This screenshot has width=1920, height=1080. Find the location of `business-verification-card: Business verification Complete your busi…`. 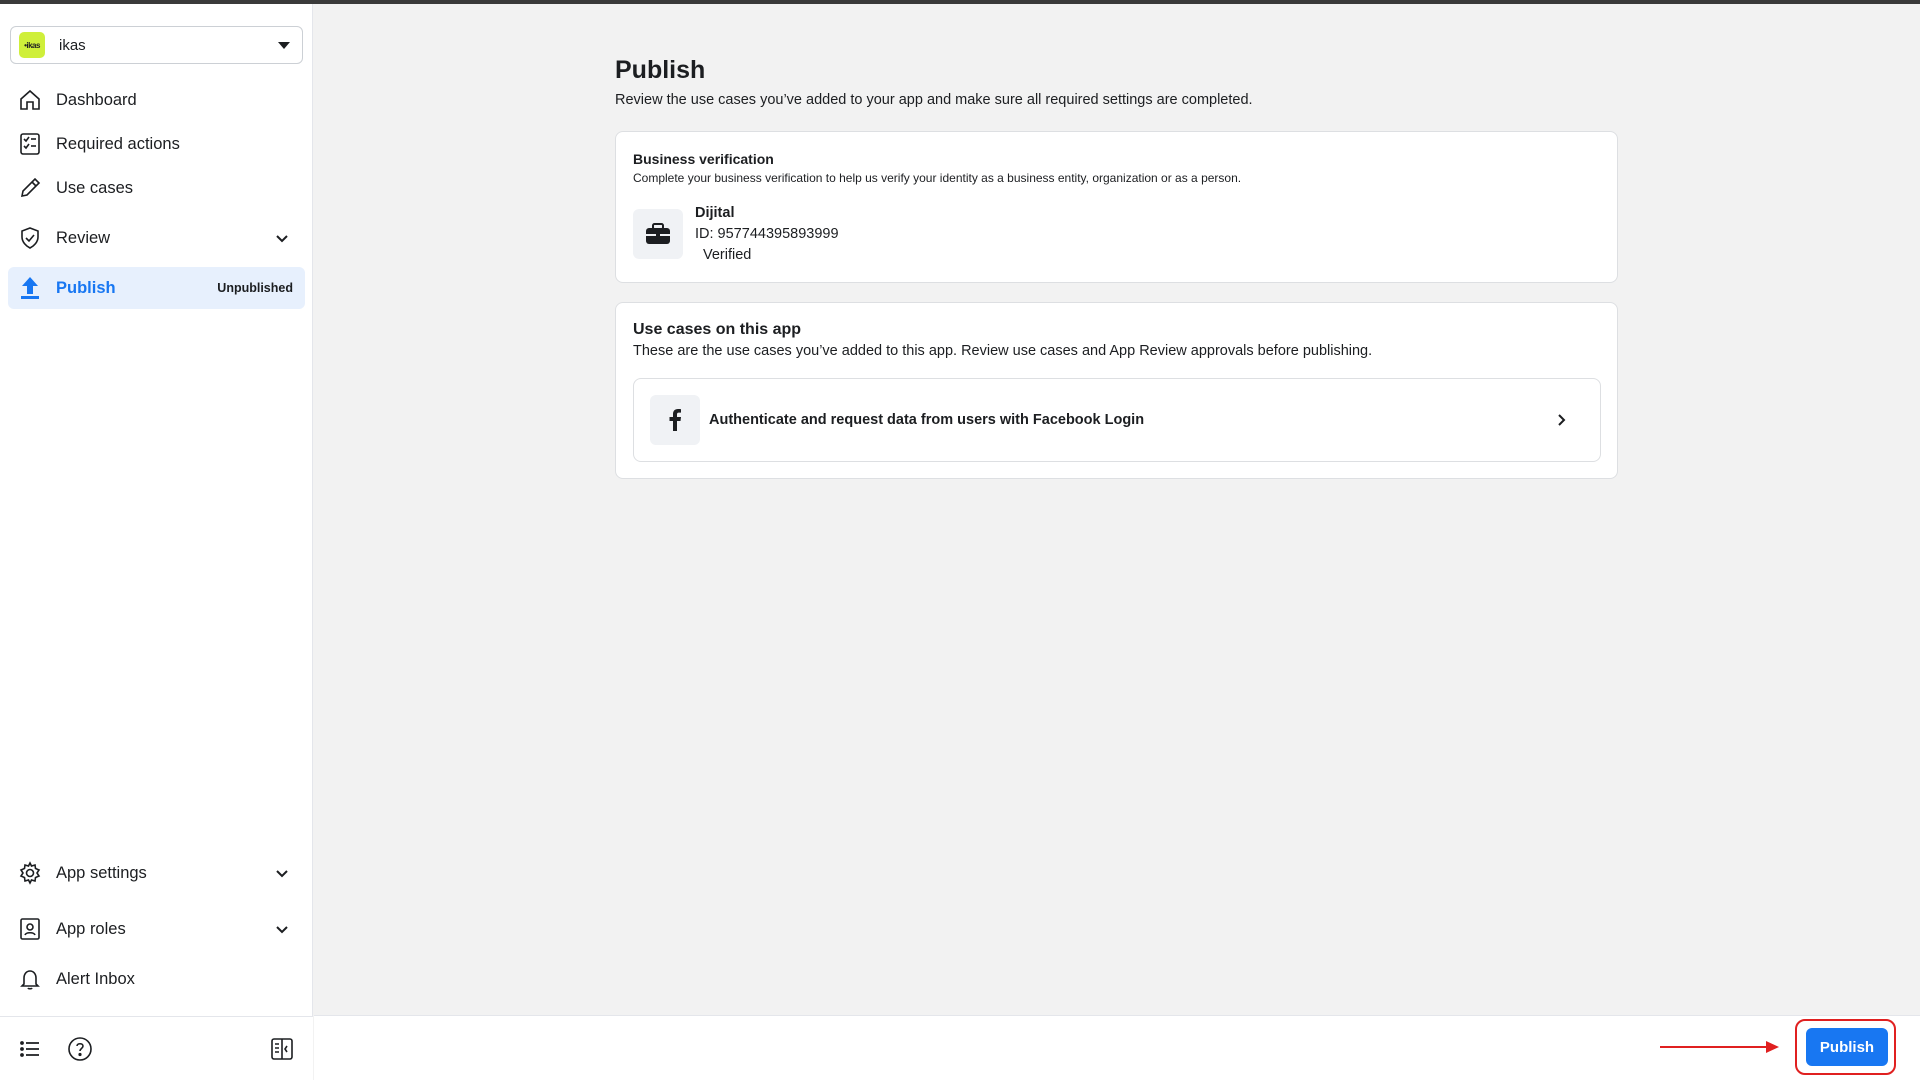

business-verification-card: Business verification Complete your busi… is located at coordinates (1116, 207).